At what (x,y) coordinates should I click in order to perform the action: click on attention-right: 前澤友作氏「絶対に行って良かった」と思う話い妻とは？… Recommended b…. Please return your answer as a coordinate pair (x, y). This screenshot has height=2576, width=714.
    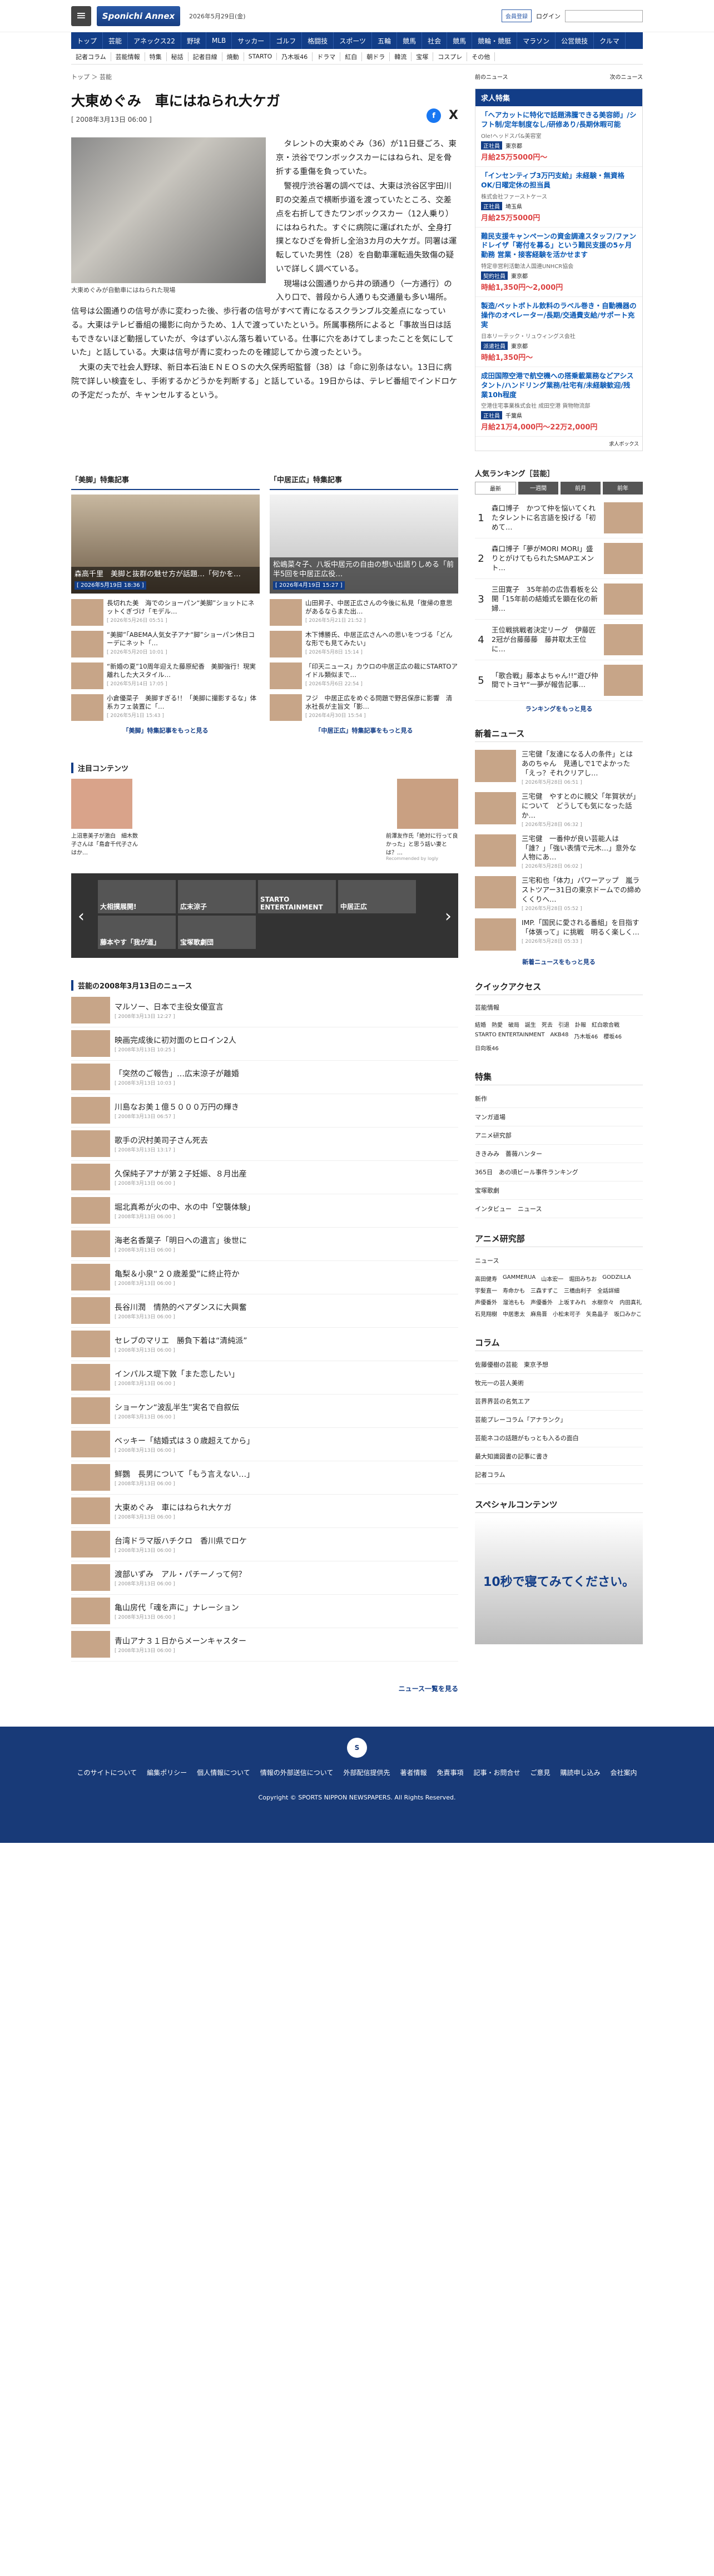
    Looking at the image, I should click on (422, 820).